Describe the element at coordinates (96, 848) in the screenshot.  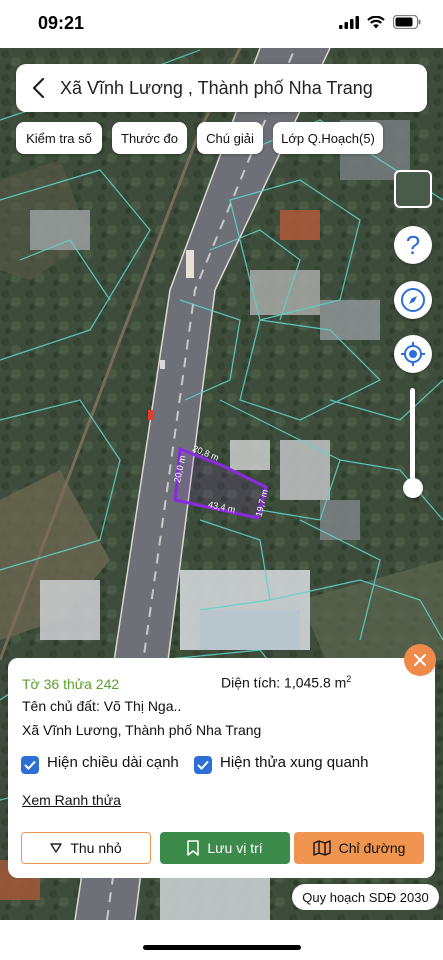
I see `minimize-label: Thu nhỏ` at that location.